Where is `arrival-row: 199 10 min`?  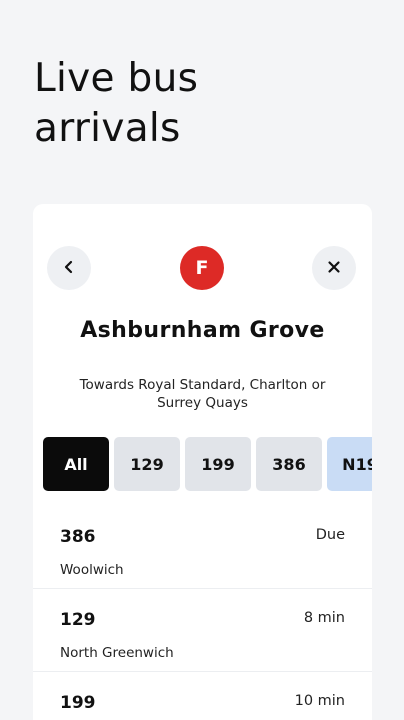 arrival-row: 199 10 min is located at coordinates (202, 696).